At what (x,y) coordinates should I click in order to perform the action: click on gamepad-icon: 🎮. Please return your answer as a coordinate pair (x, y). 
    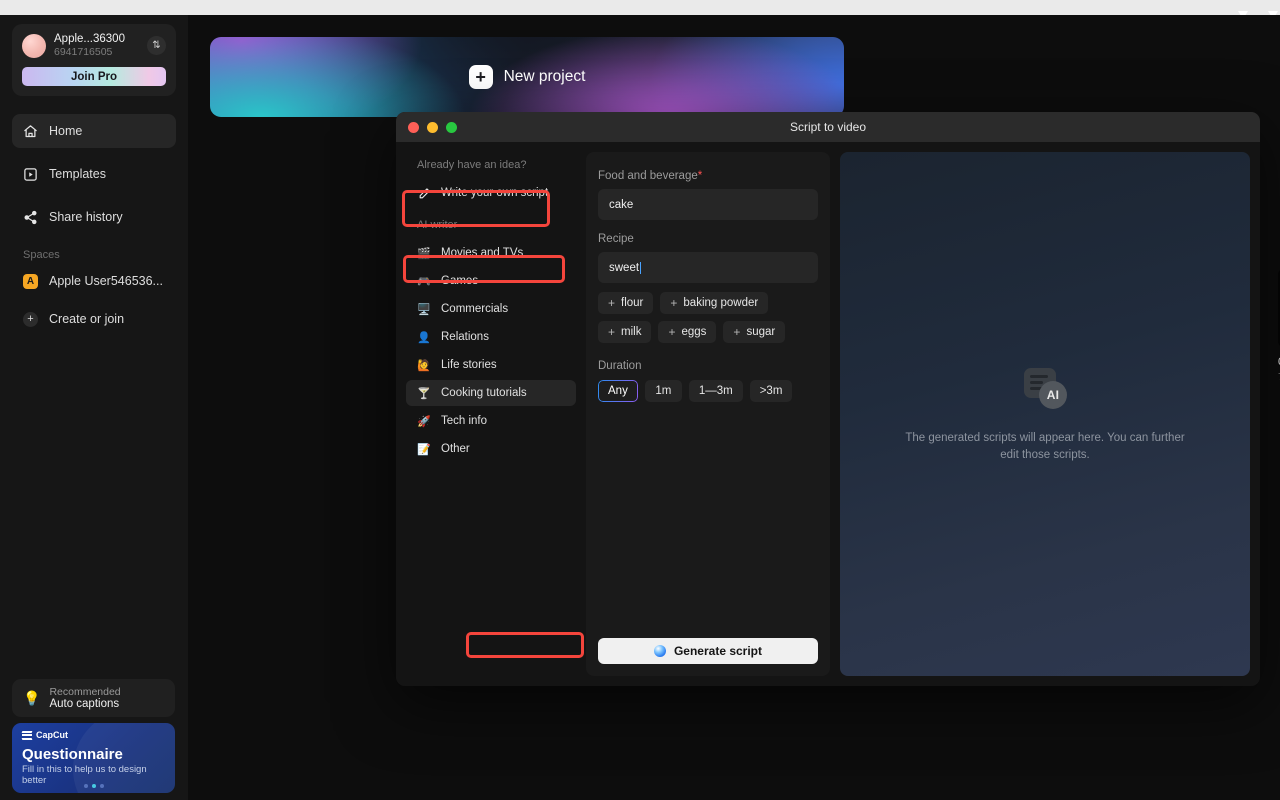
    Looking at the image, I should click on (424, 281).